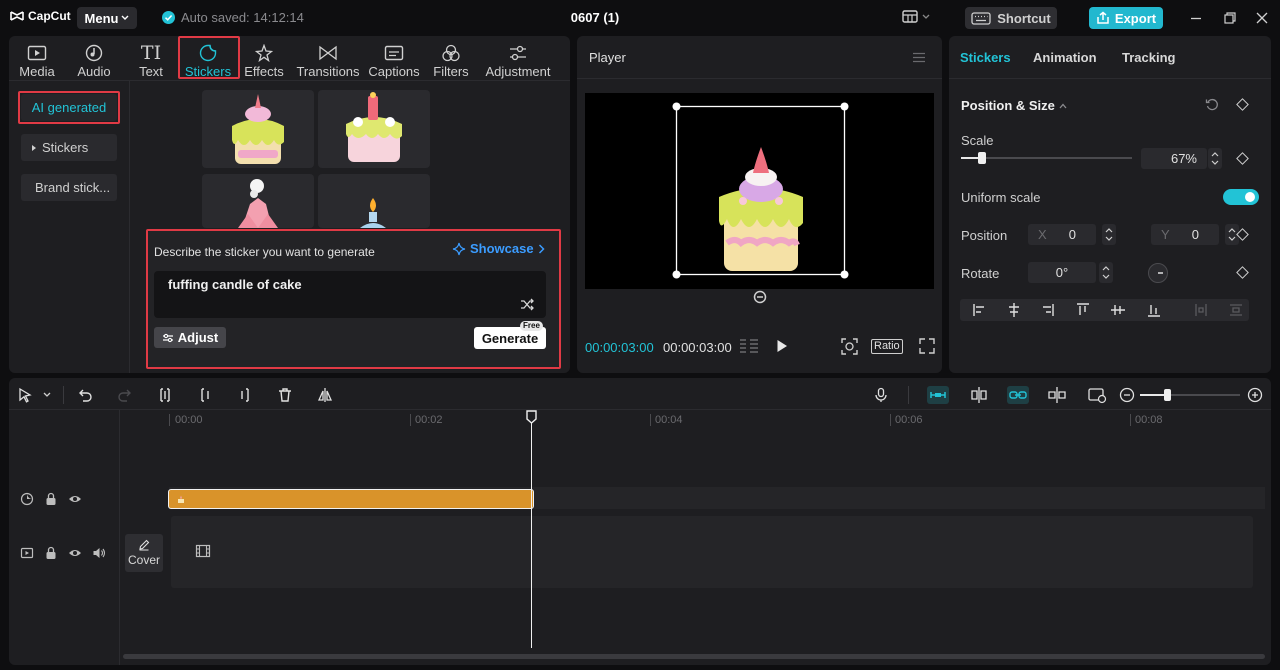  I want to click on sidebar-item-stickers: Stickers, so click(69, 147).